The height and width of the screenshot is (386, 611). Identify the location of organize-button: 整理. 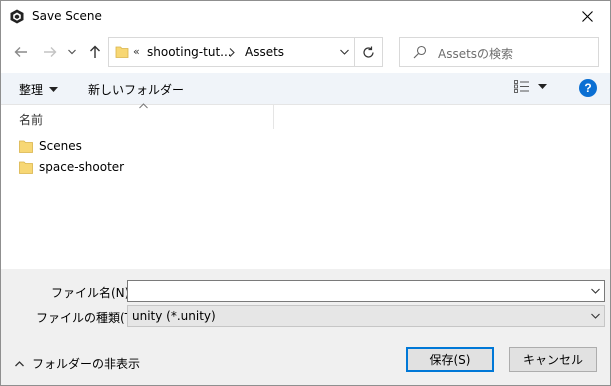
(39, 89).